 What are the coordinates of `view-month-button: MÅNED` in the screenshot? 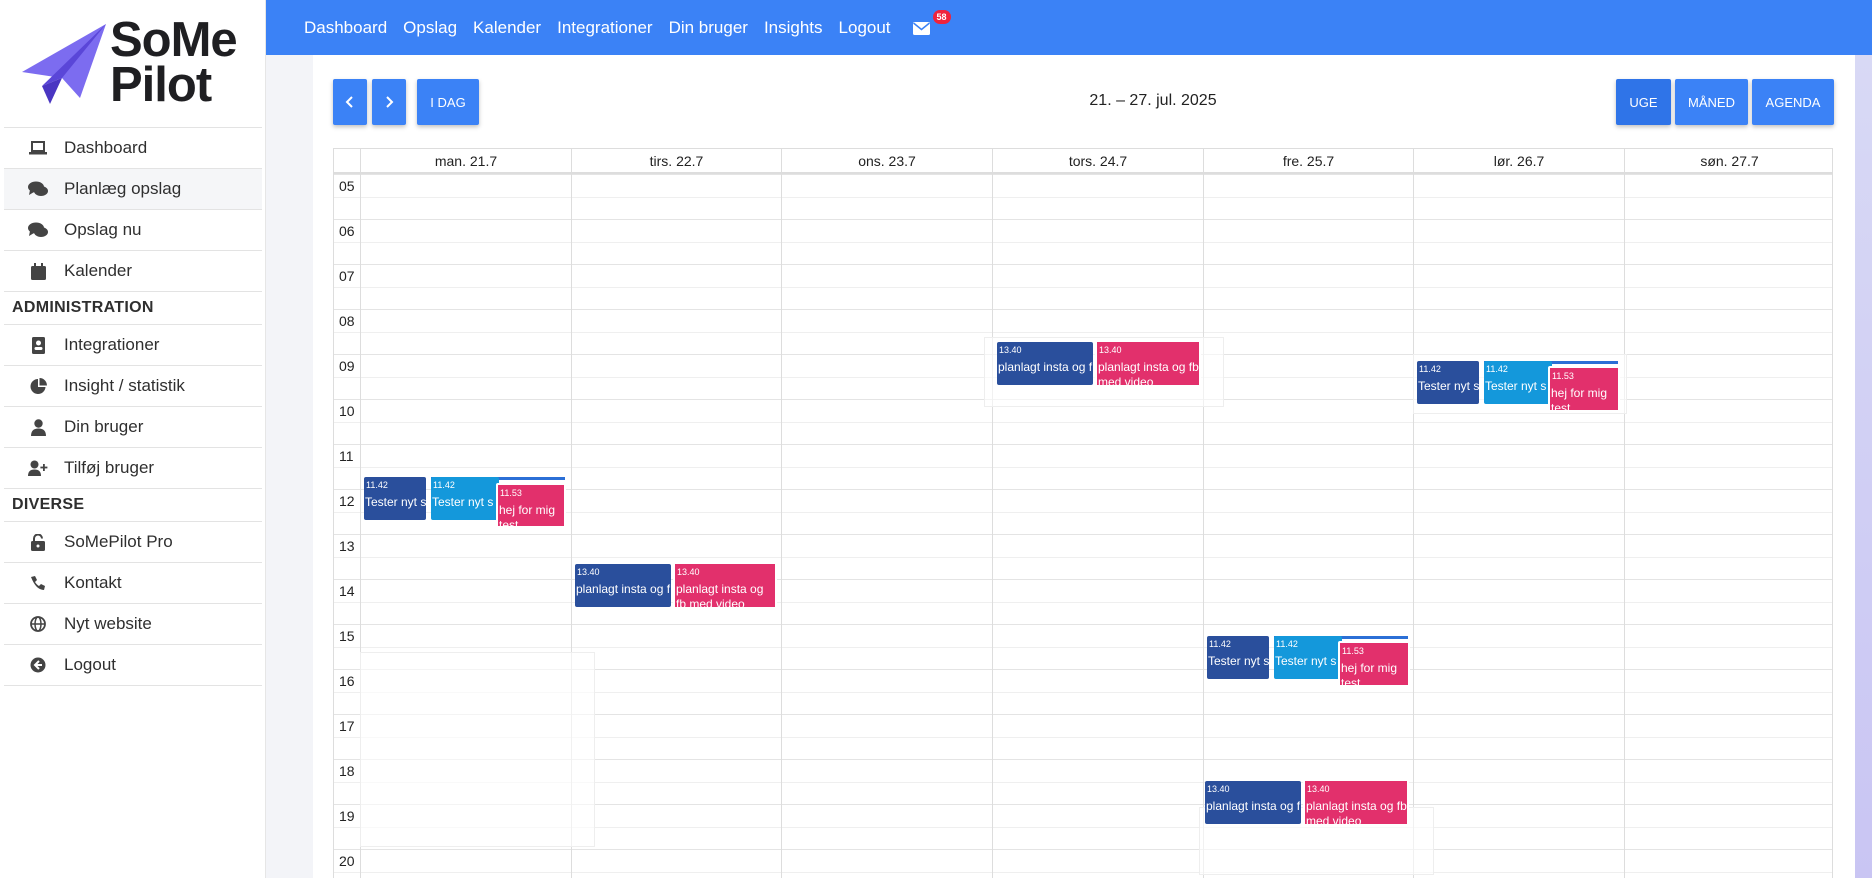 It's located at (1711, 102).